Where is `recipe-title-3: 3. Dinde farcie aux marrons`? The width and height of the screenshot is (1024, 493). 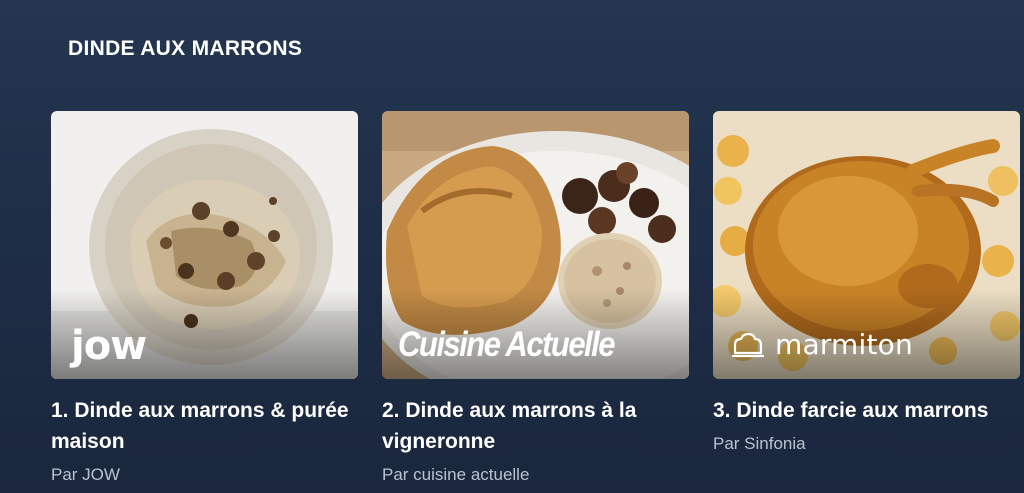 recipe-title-3: 3. Dinde farcie aux marrons is located at coordinates (866, 410).